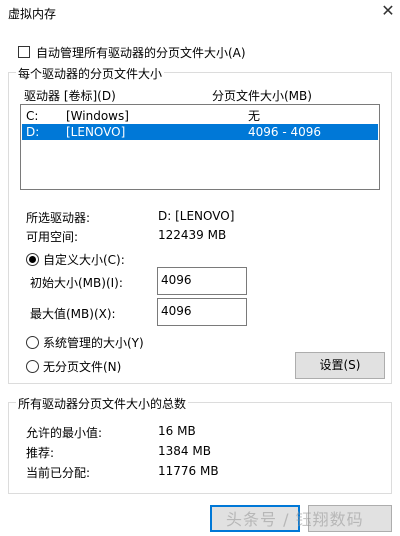 This screenshot has width=400, height=536. I want to click on max-size-label: 最大值(MB)(X):, so click(73, 314).